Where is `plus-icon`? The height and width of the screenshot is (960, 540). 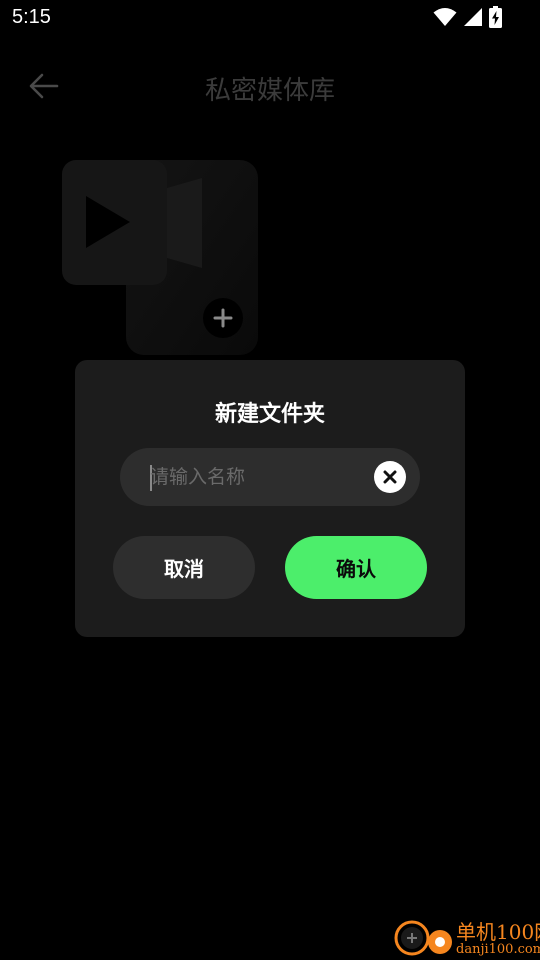 plus-icon is located at coordinates (223, 318).